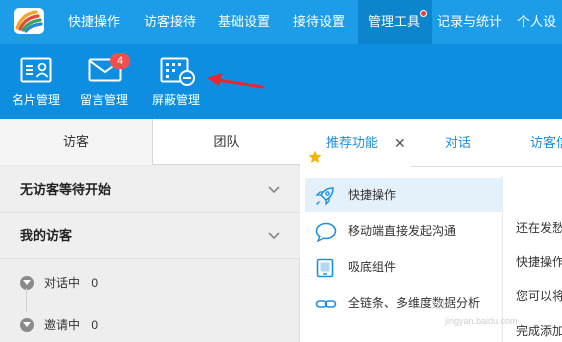 The width and height of the screenshot is (562, 342). I want to click on my-visitors-section-header: 我的访客, so click(150, 236).